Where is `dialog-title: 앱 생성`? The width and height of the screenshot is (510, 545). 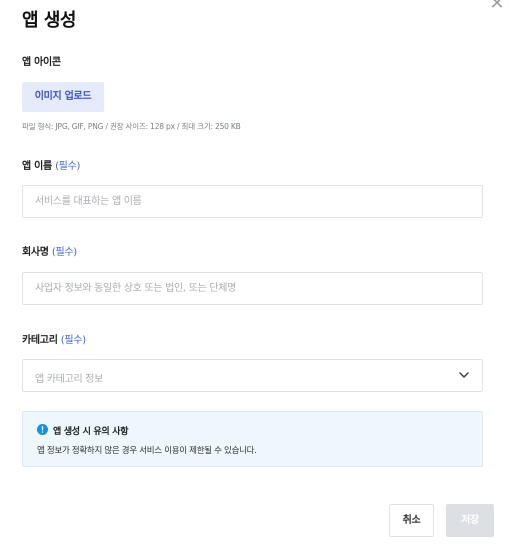 dialog-title: 앱 생성 is located at coordinates (49, 20).